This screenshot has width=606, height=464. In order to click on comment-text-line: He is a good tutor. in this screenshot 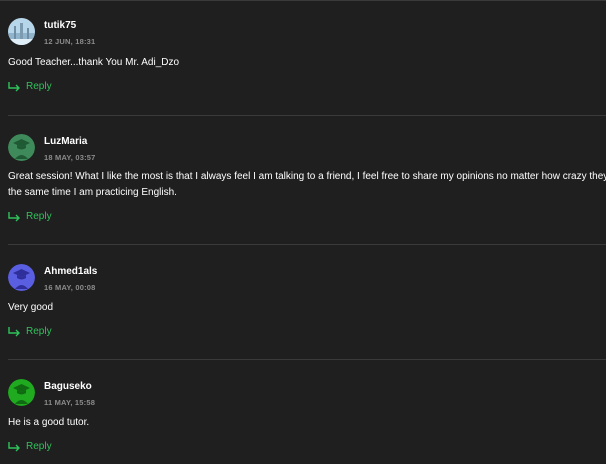, I will do `click(49, 422)`.